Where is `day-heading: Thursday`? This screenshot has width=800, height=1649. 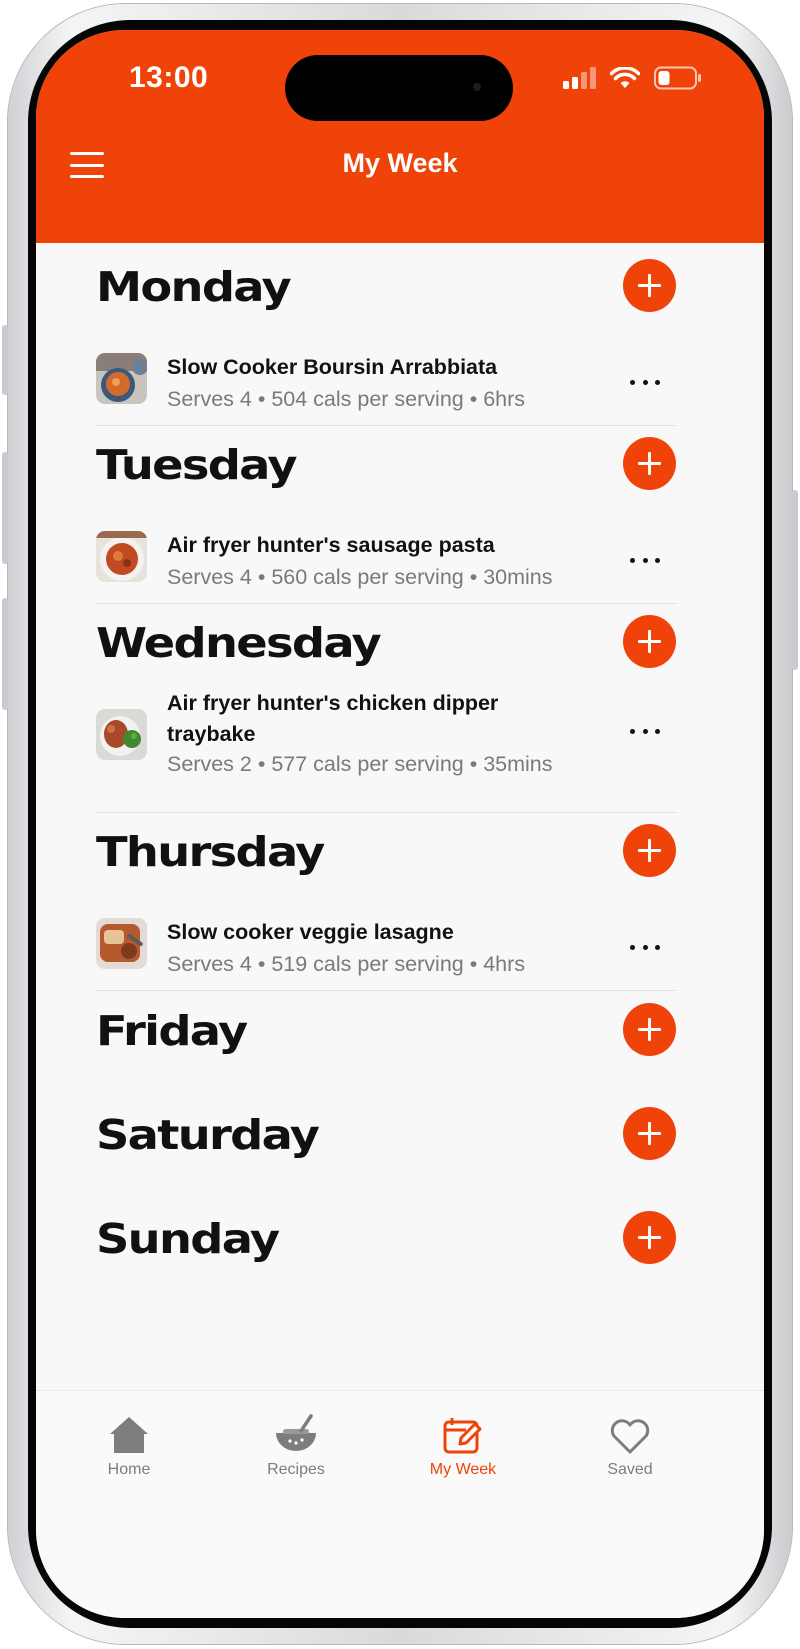 day-heading: Thursday is located at coordinates (210, 852).